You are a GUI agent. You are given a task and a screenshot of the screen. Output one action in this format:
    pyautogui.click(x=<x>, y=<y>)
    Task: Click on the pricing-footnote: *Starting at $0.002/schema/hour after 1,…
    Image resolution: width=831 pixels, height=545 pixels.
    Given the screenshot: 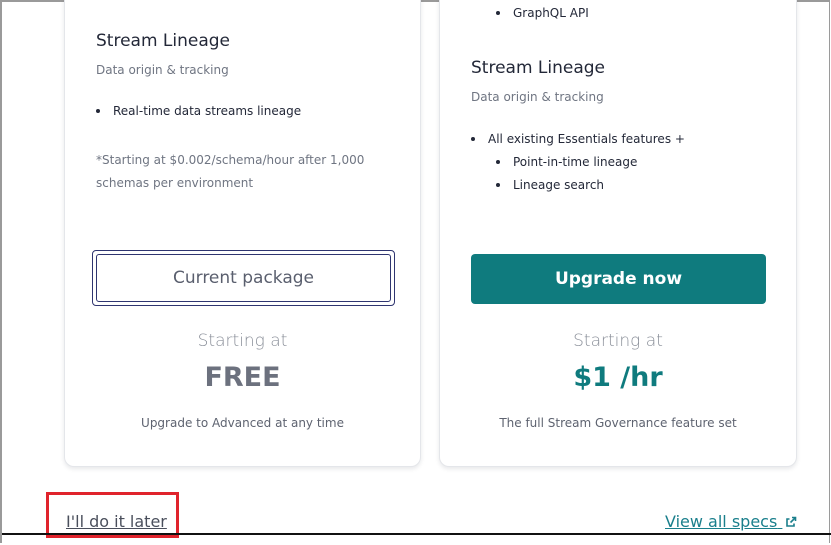 What is the action you would take?
    pyautogui.click(x=230, y=171)
    